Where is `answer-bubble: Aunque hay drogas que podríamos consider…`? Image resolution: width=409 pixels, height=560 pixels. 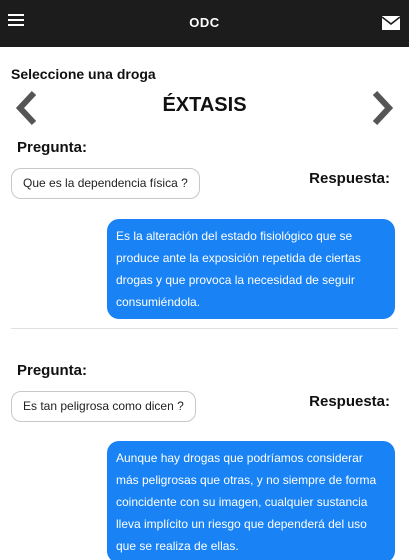
answer-bubble: Aunque hay drogas que podríamos consider… is located at coordinates (251, 500).